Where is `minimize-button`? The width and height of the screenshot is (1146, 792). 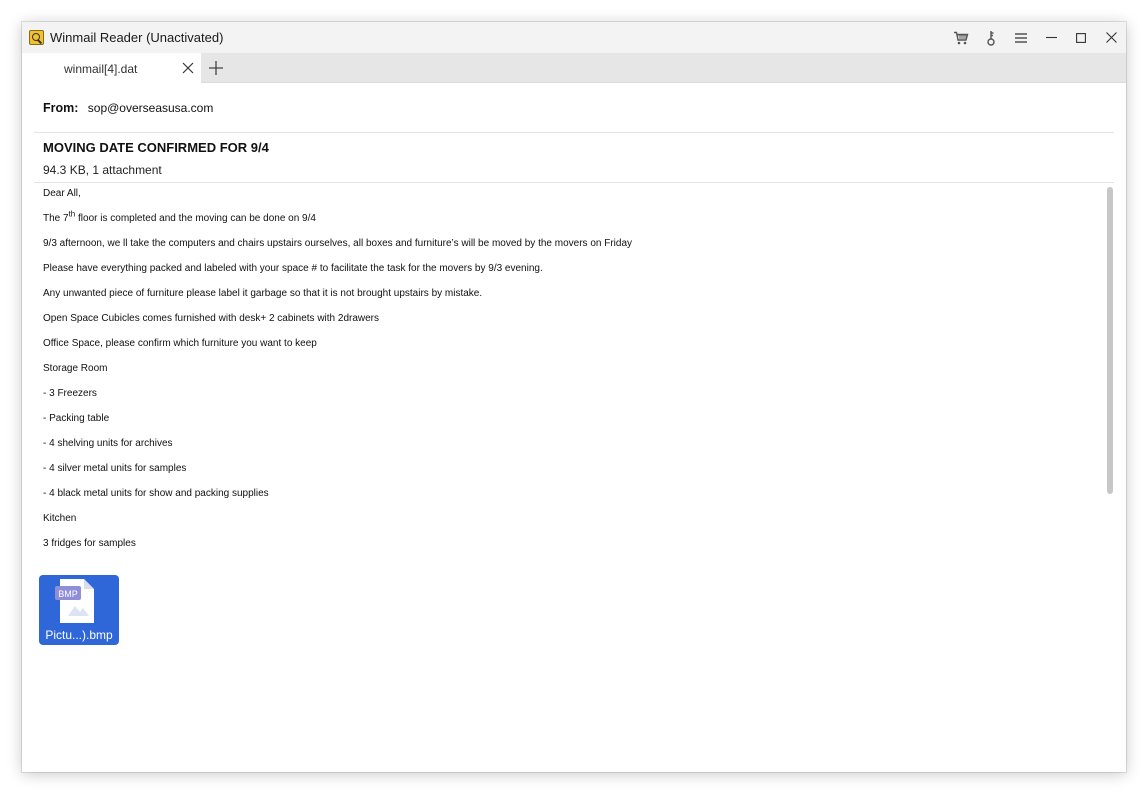
minimize-button is located at coordinates (1051, 37).